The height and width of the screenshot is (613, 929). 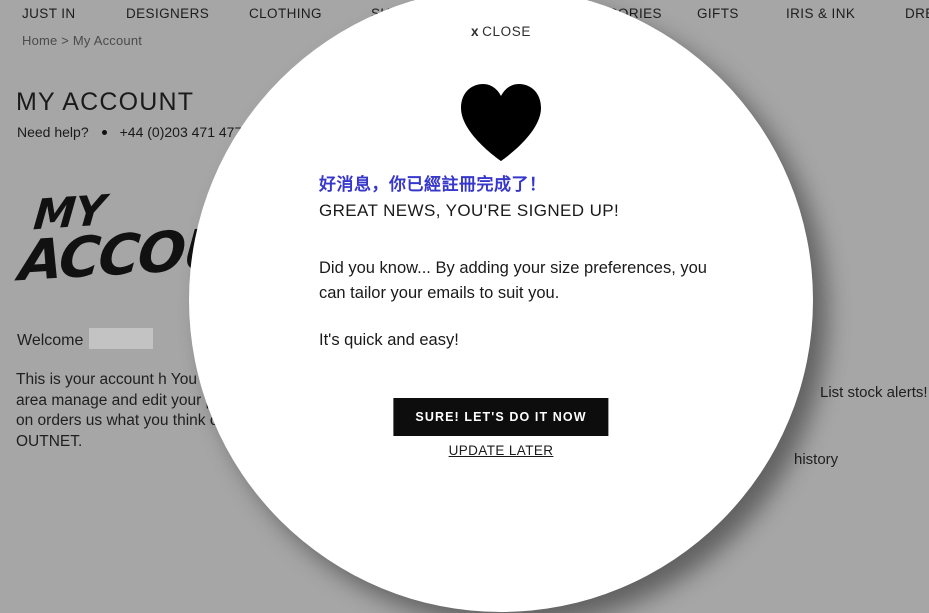 What do you see at coordinates (501, 417) in the screenshot?
I see `confirm-preferences-button: SURE! LET'S DO IT NOW` at bounding box center [501, 417].